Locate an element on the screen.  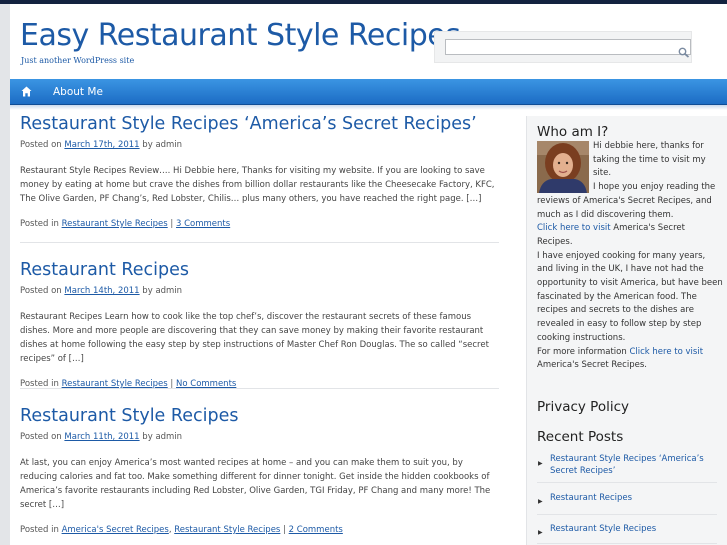
comments-link: 2 Comments is located at coordinates (316, 530).